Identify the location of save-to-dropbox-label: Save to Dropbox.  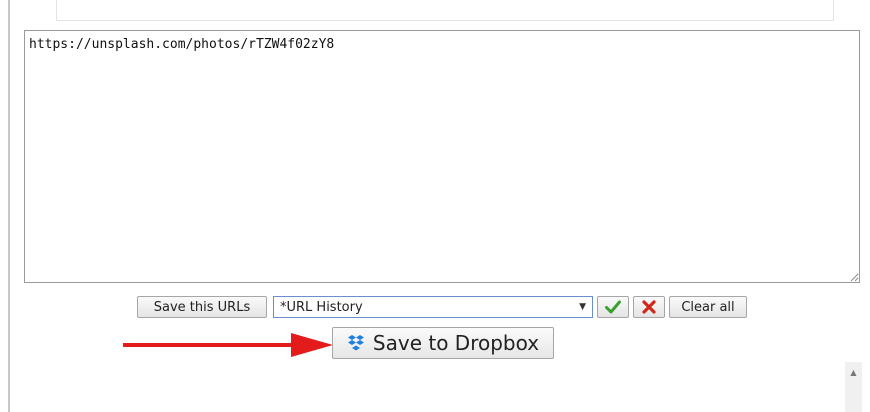
(456, 343).